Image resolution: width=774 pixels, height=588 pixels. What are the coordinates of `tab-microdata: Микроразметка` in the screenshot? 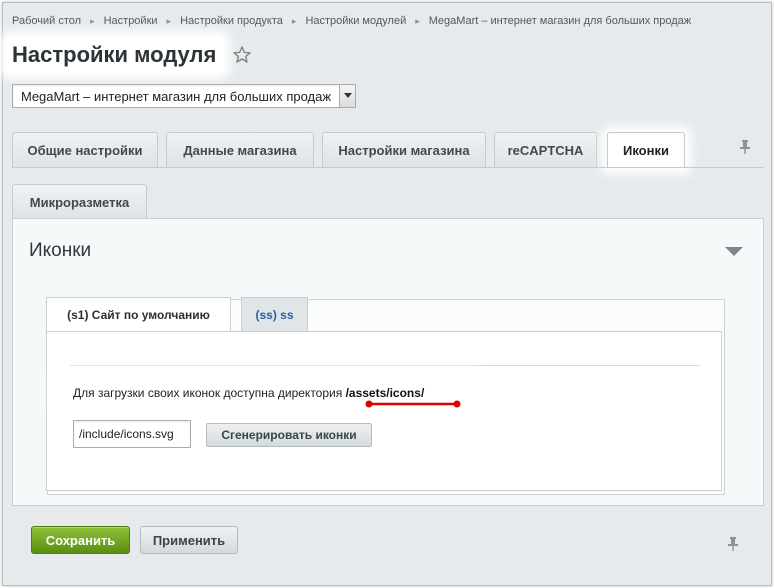 It's located at (79, 201).